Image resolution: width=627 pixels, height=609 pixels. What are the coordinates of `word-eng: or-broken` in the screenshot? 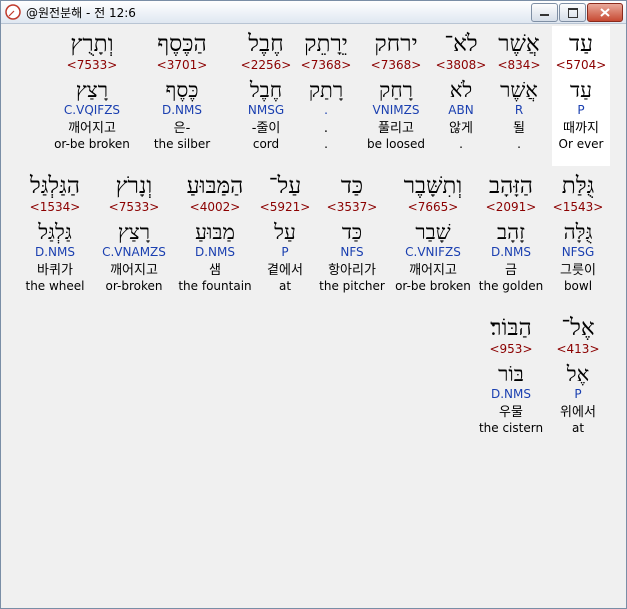 It's located at (134, 286).